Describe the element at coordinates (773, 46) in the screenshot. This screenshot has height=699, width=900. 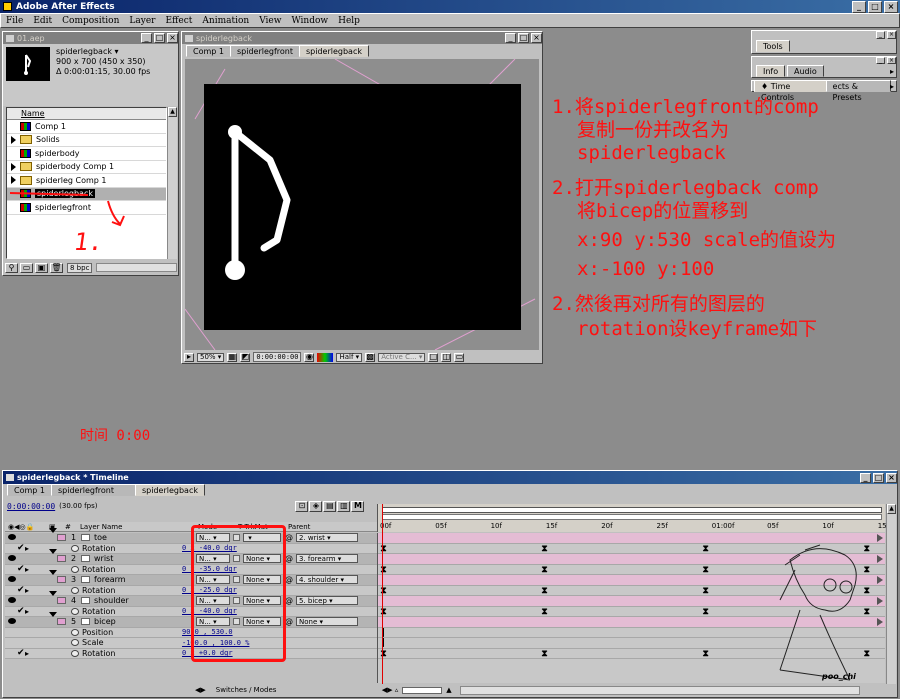
I see `tab-tools: Tools` at that location.